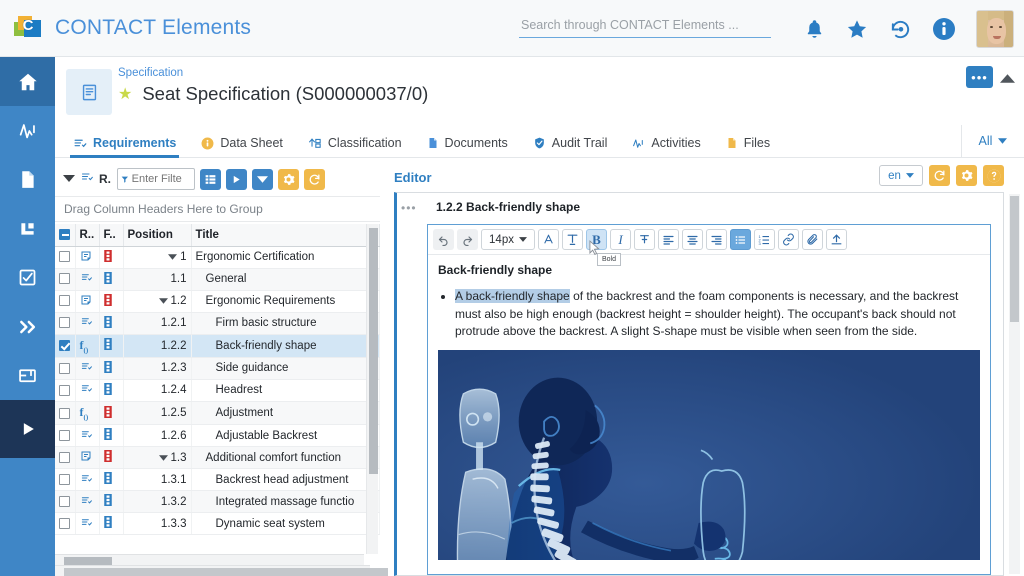 This screenshot has height=576, width=1024. What do you see at coordinates (857, 29) in the screenshot?
I see `favorites-icon` at bounding box center [857, 29].